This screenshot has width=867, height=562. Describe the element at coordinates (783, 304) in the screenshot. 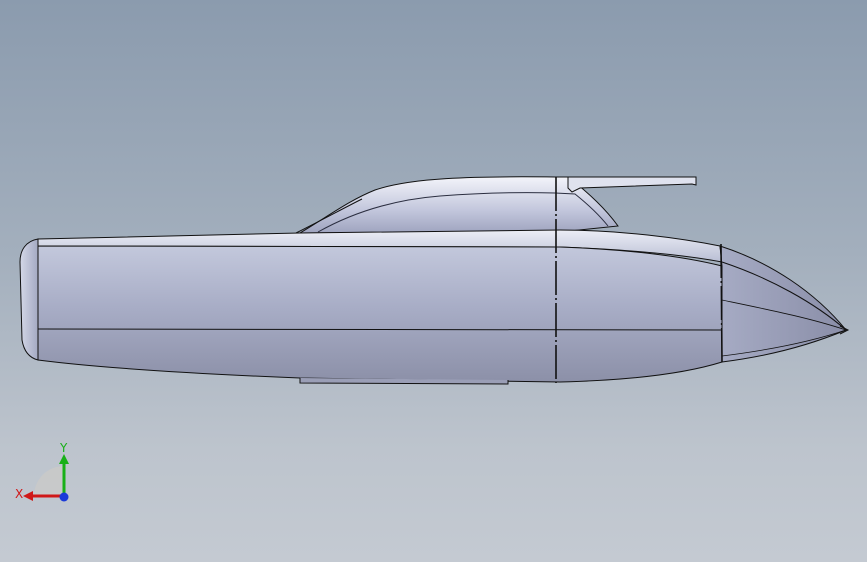

I see `bow-section` at that location.